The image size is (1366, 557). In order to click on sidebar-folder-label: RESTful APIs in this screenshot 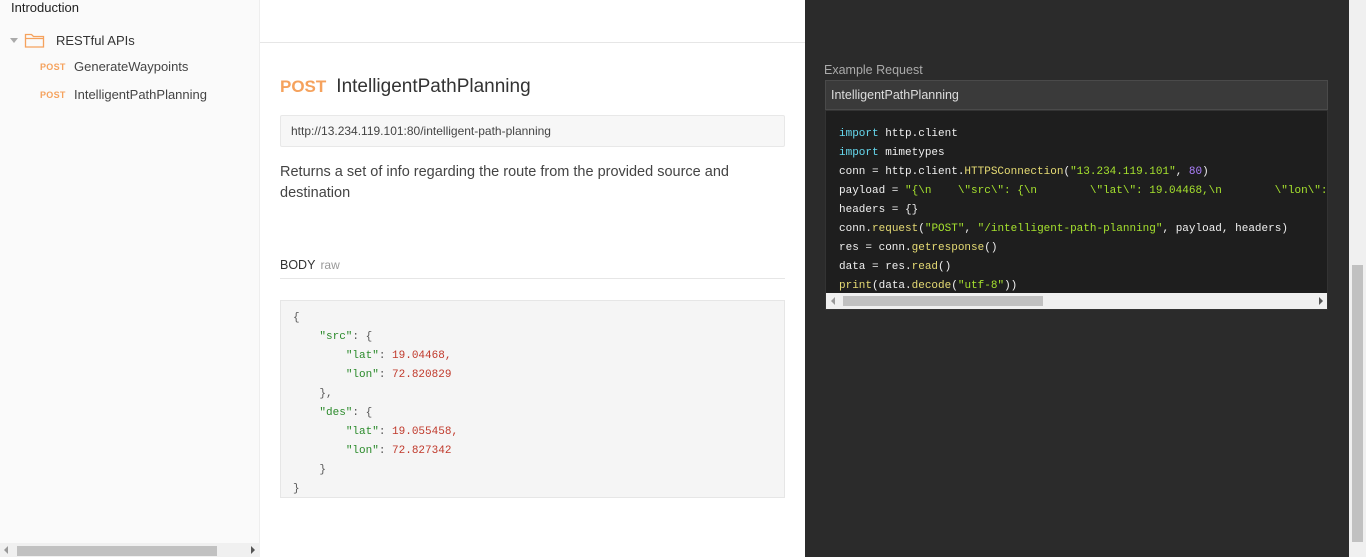, I will do `click(95, 40)`.